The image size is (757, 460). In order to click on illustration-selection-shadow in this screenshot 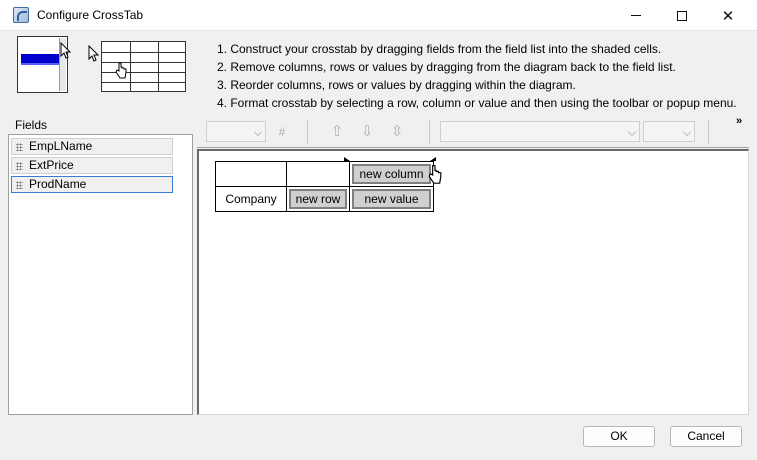, I will do `click(41, 64)`.